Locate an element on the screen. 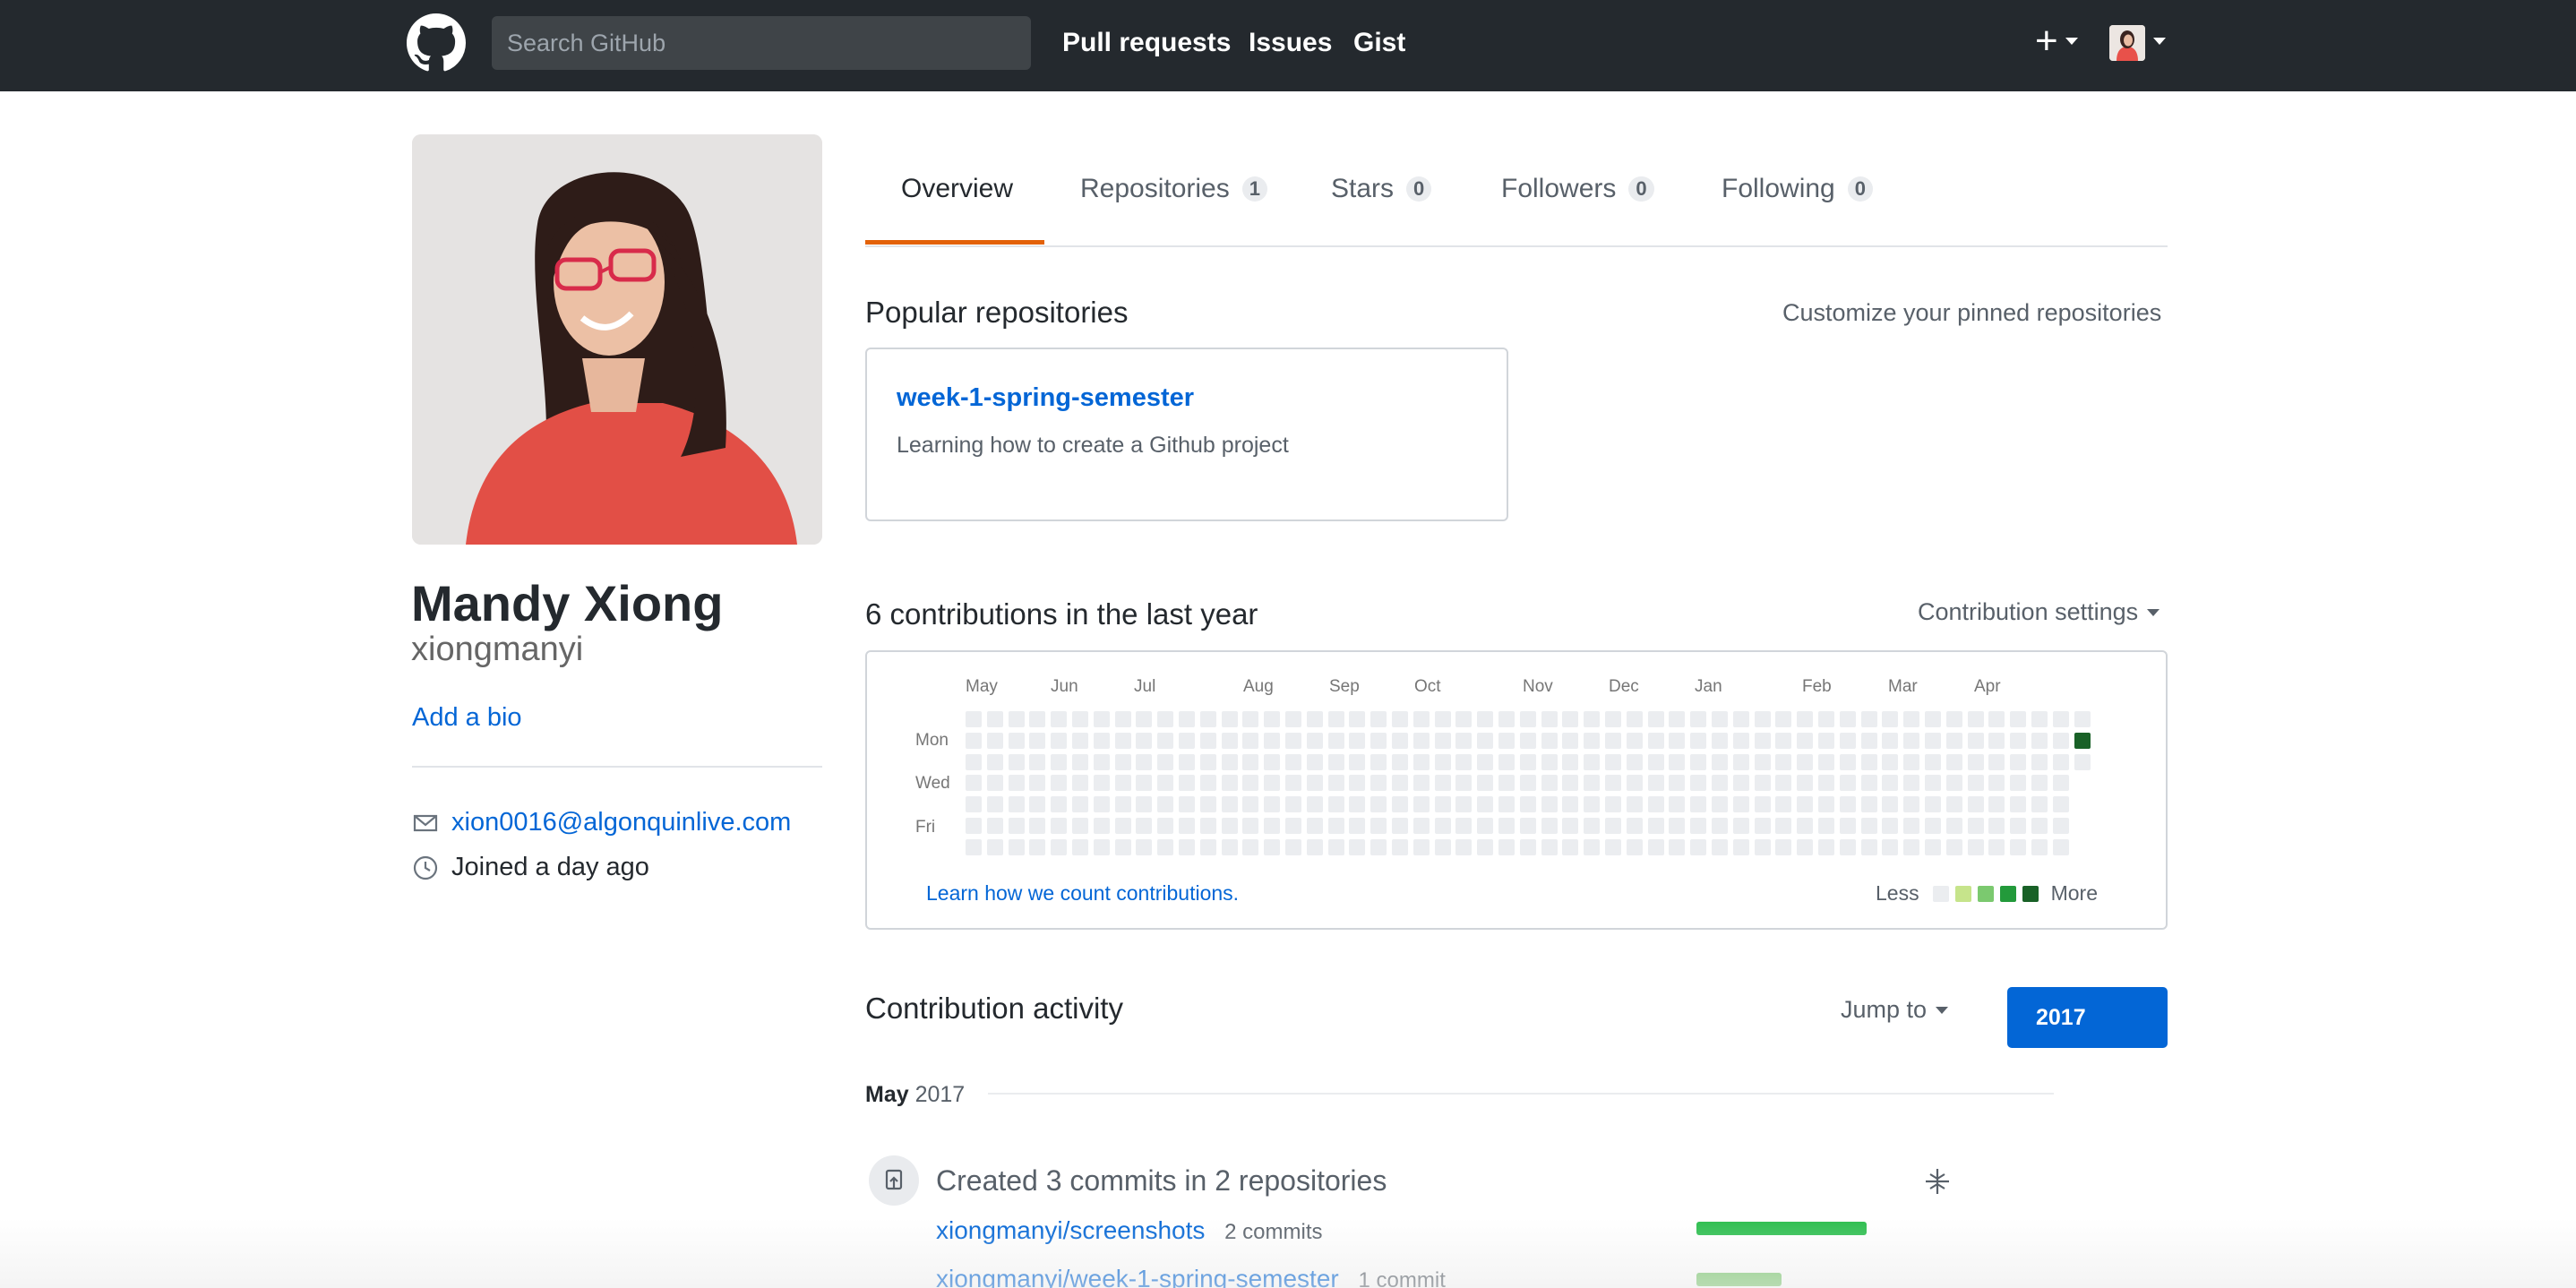 This screenshot has width=2576, height=1288. email-link: xion0016@algonquinlive.com is located at coordinates (621, 822).